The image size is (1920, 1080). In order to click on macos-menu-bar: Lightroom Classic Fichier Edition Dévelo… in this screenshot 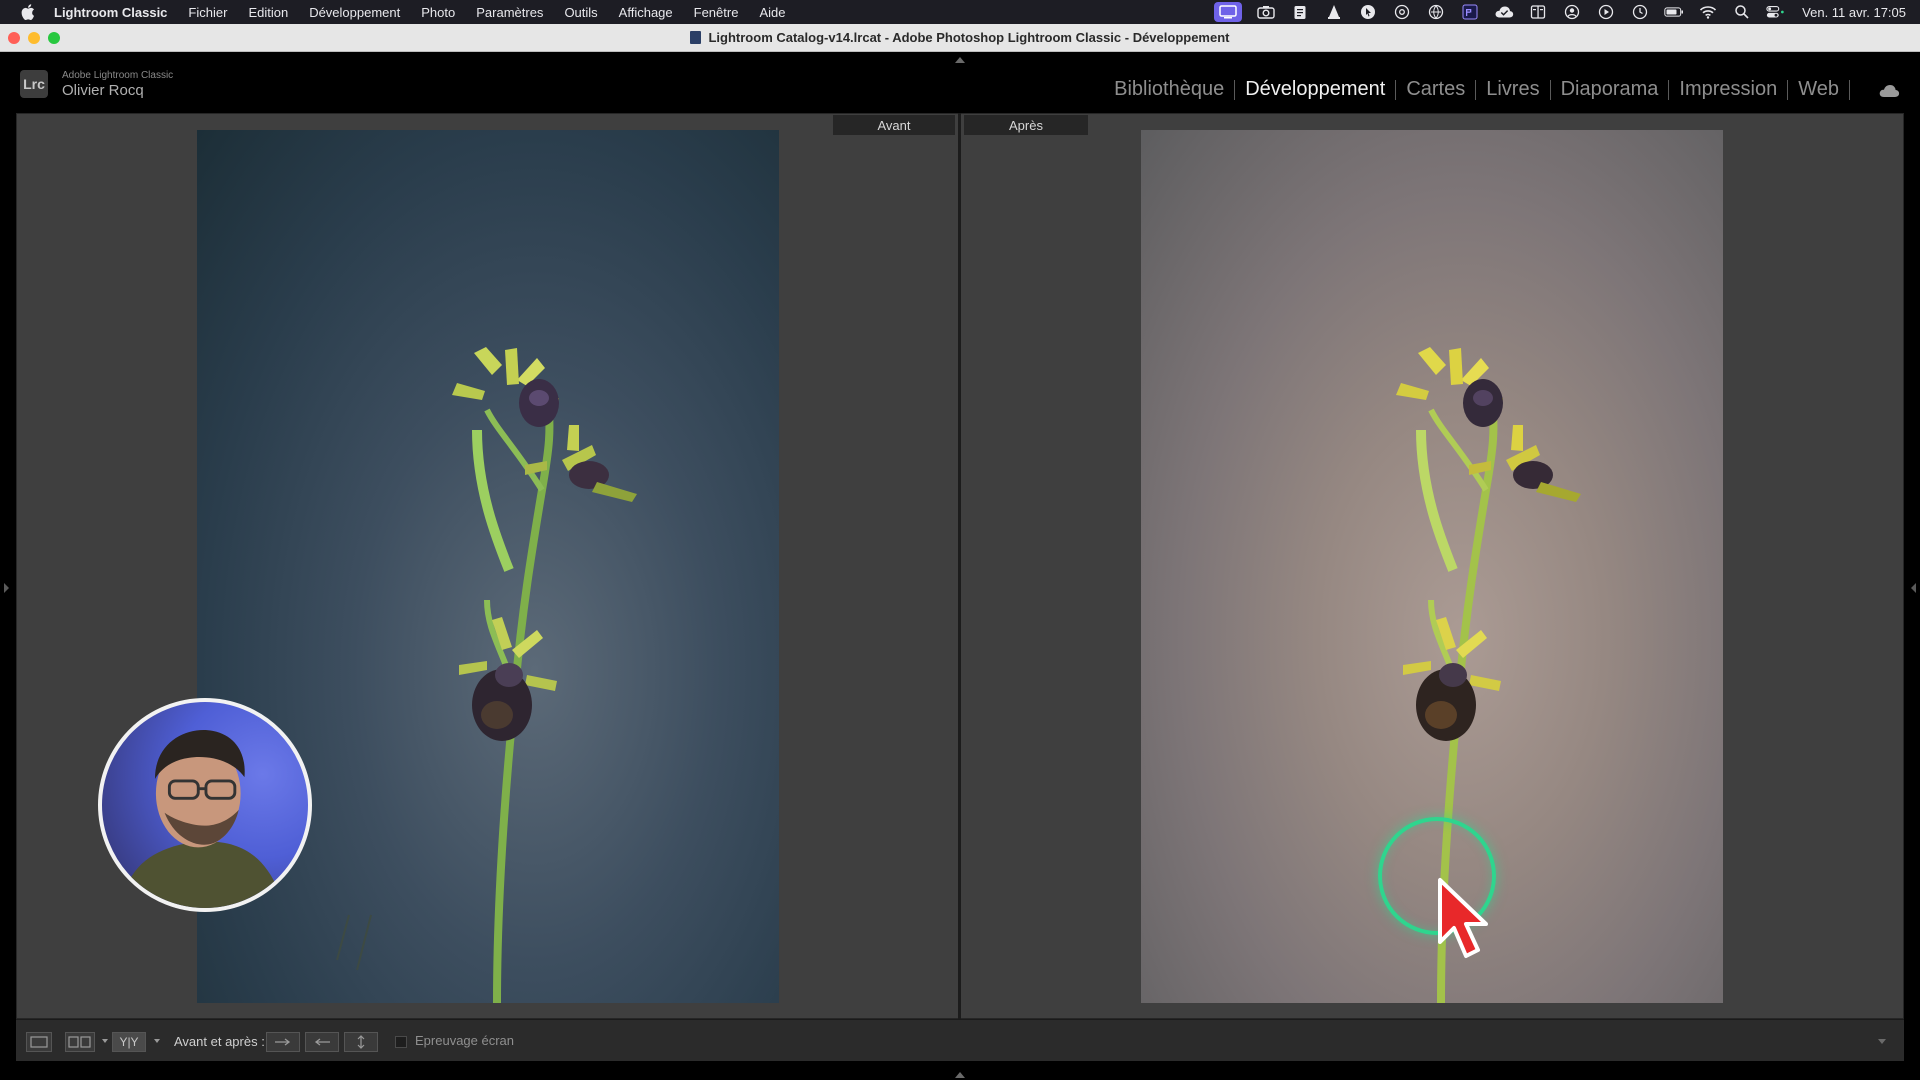, I will do `click(960, 12)`.